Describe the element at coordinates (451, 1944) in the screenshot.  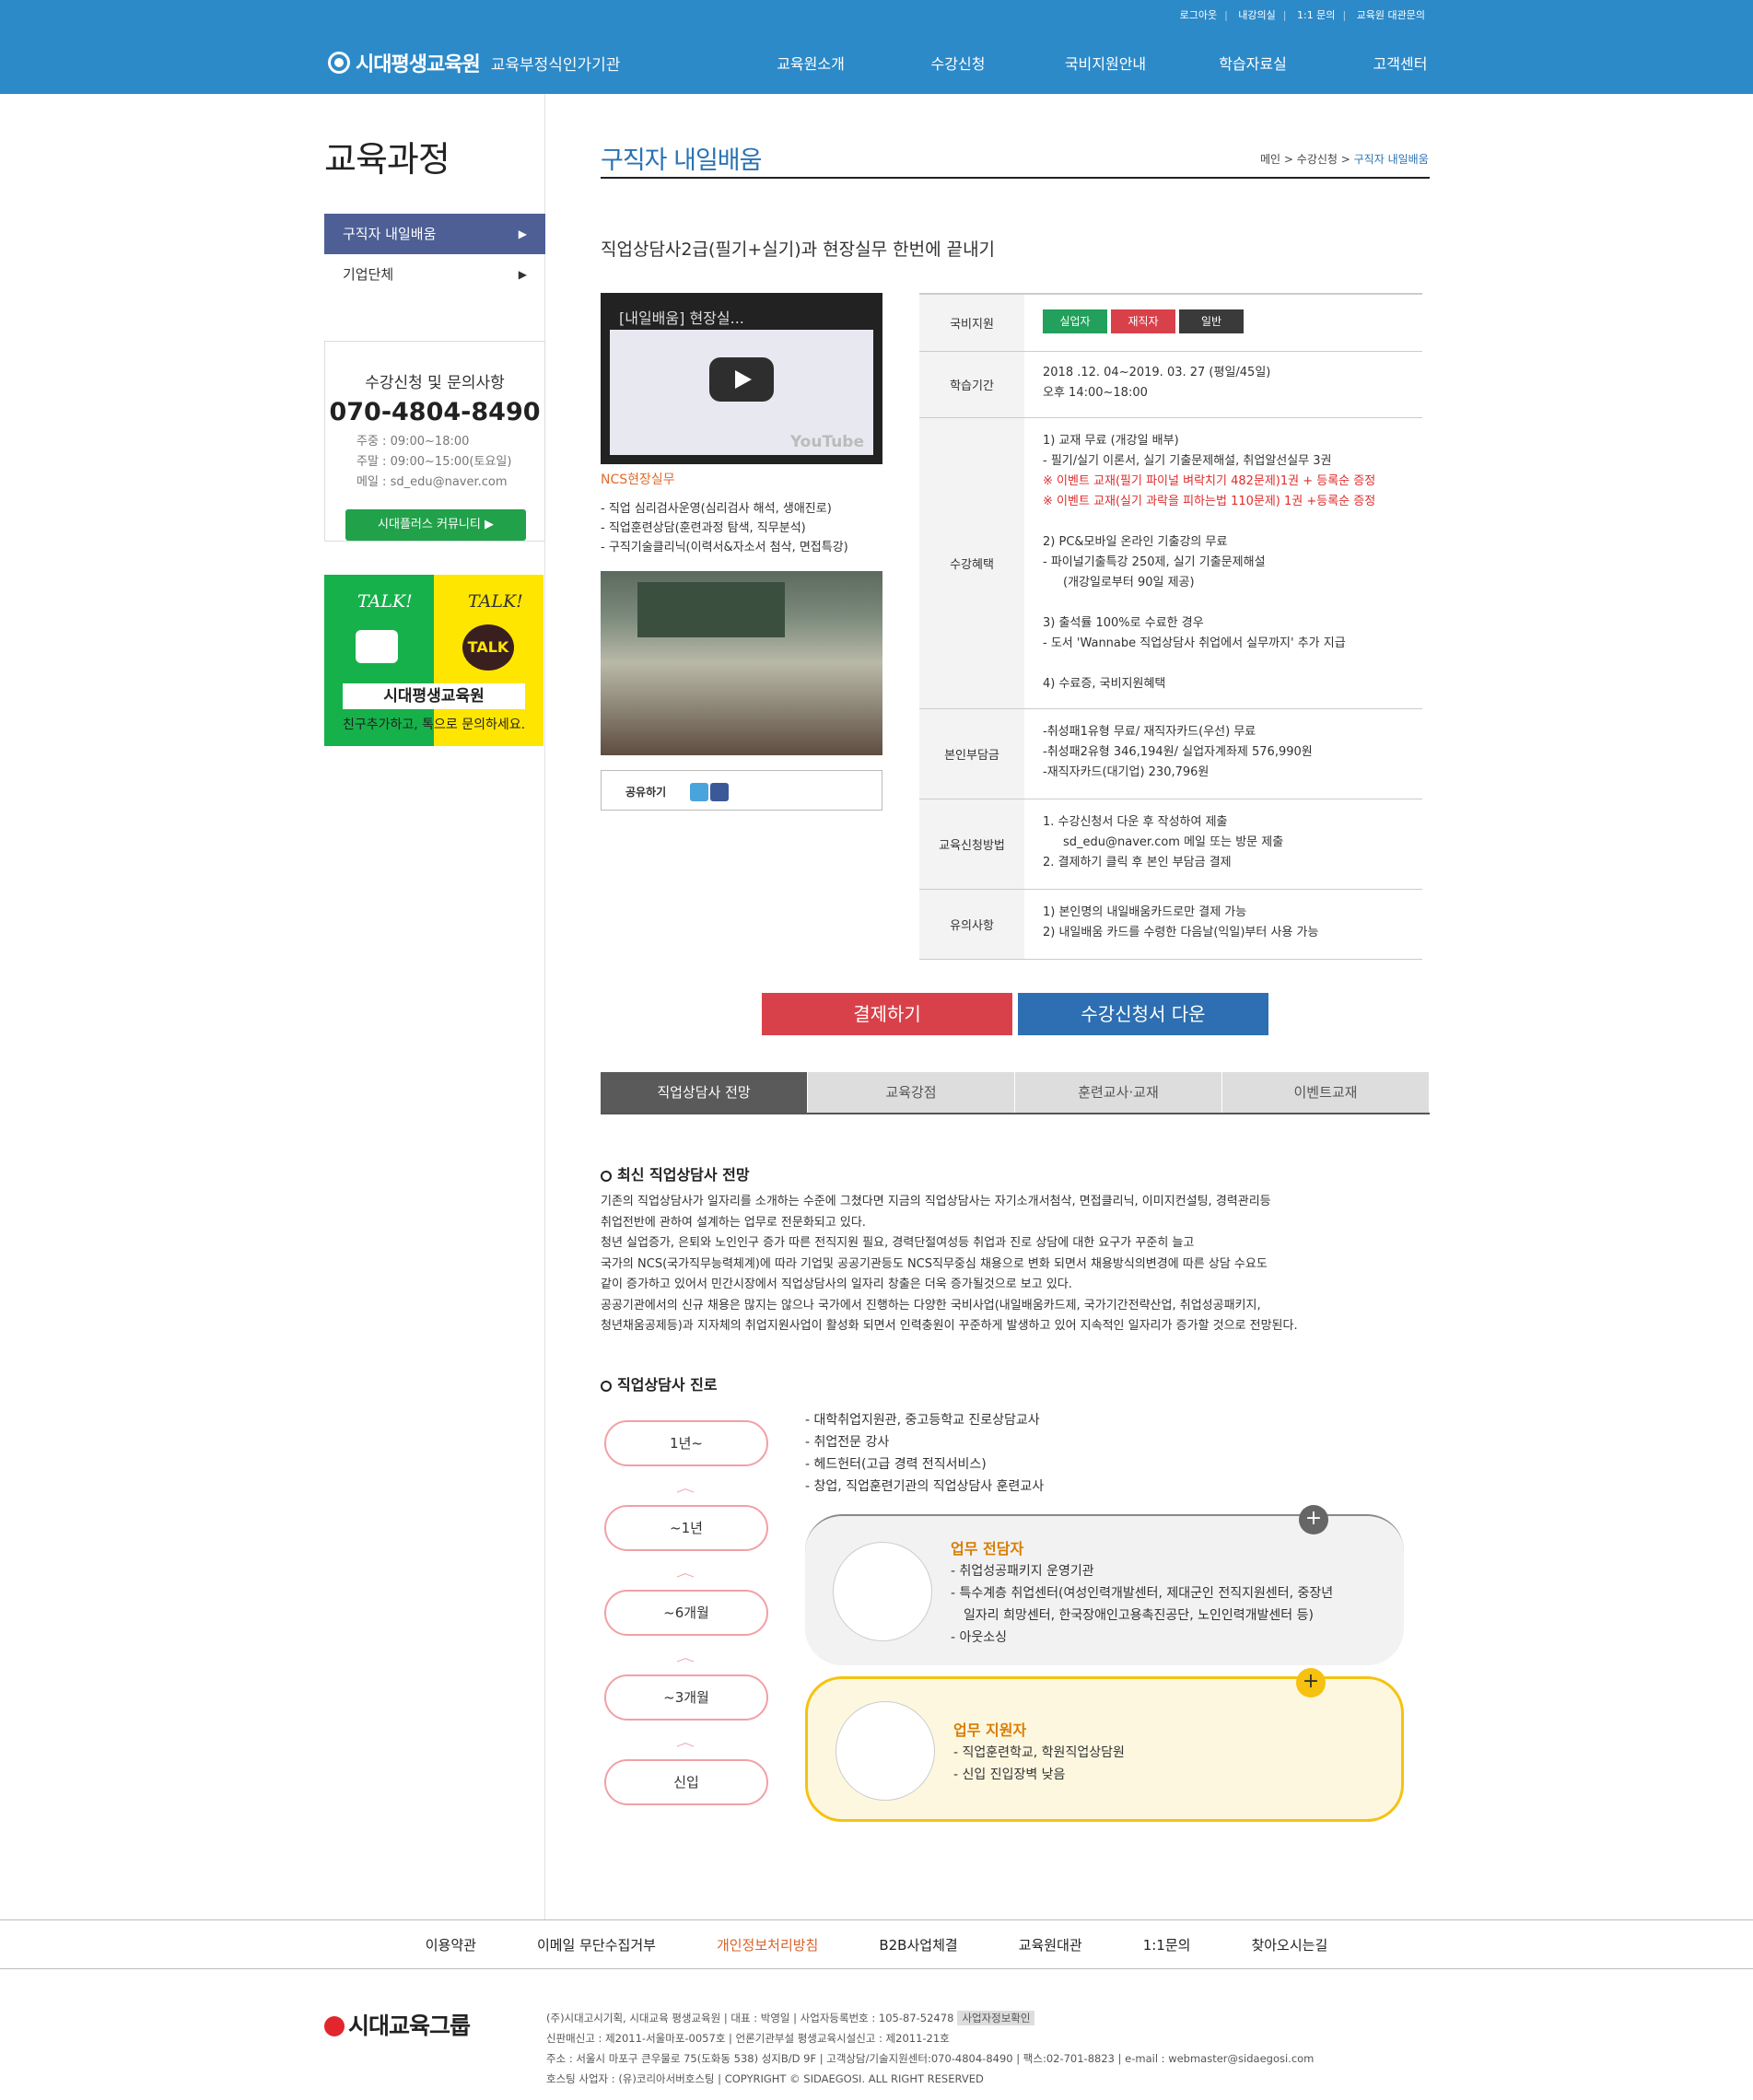
I see `footer-terms: 이용약관` at that location.